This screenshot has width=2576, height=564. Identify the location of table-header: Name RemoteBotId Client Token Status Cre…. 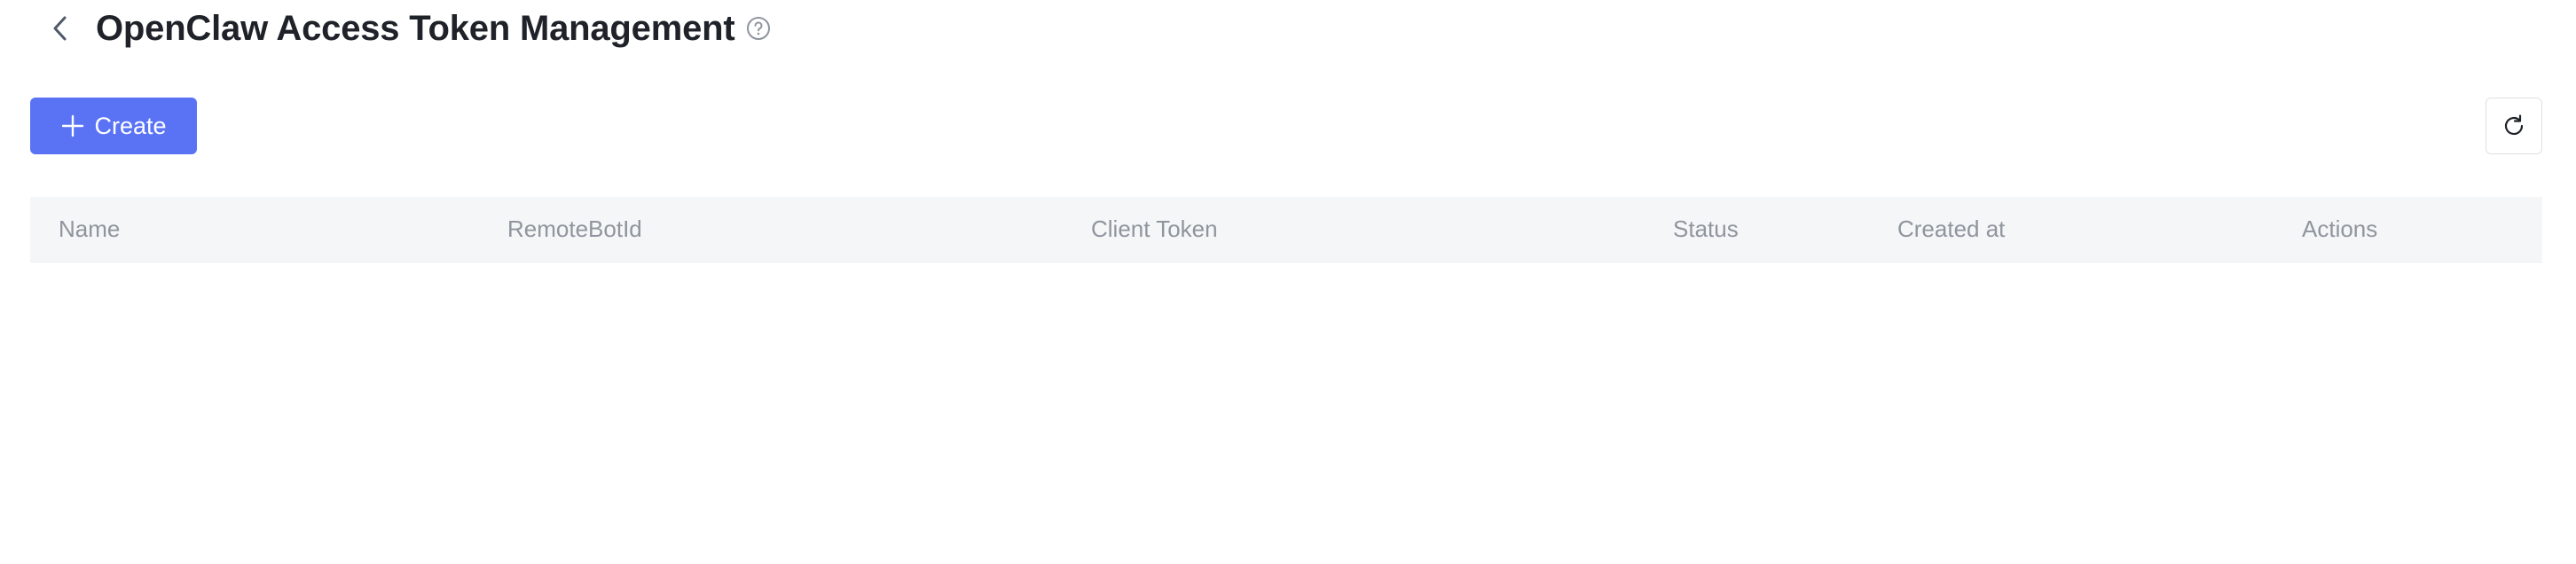
(1286, 229).